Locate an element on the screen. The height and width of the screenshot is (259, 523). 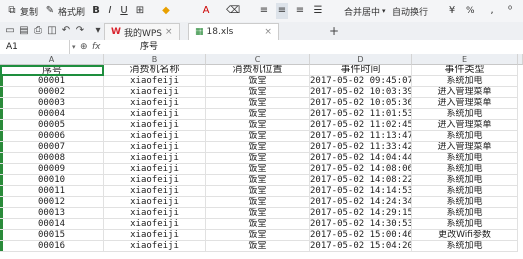
table-cell: 2017-05-02 14:04:44 is located at coordinates (361, 158).